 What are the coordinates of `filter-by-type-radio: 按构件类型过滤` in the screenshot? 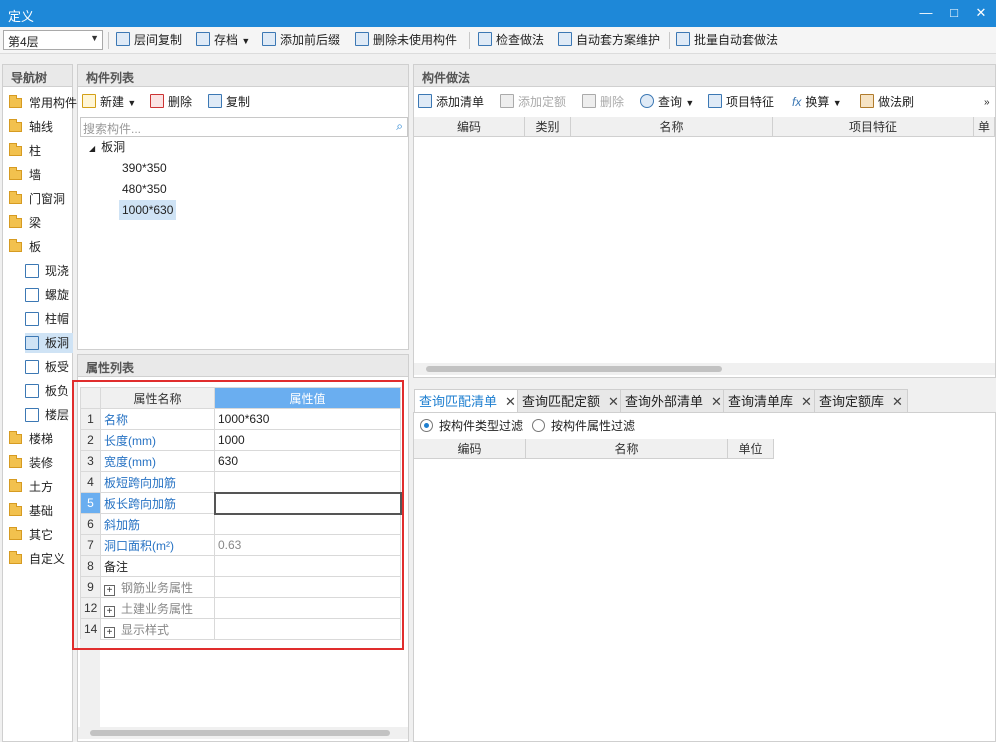 It's located at (471, 426).